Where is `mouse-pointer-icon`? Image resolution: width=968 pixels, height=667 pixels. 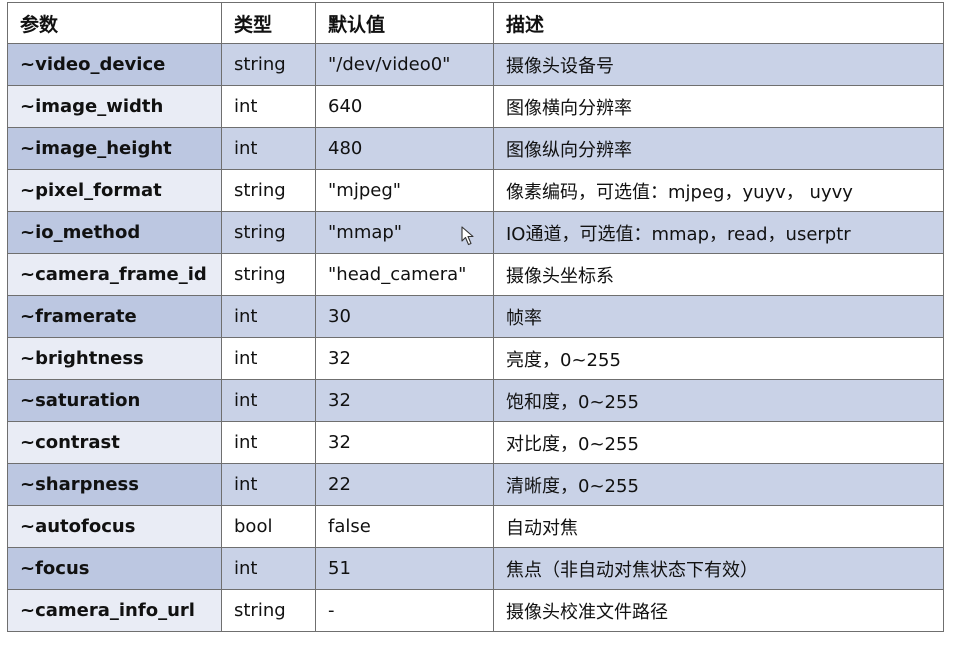
mouse-pointer-icon is located at coordinates (467, 236).